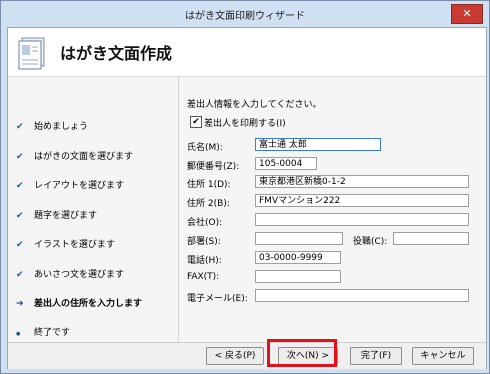  What do you see at coordinates (205, 223) in the screenshot?
I see `company-label: 会社(O):` at bounding box center [205, 223].